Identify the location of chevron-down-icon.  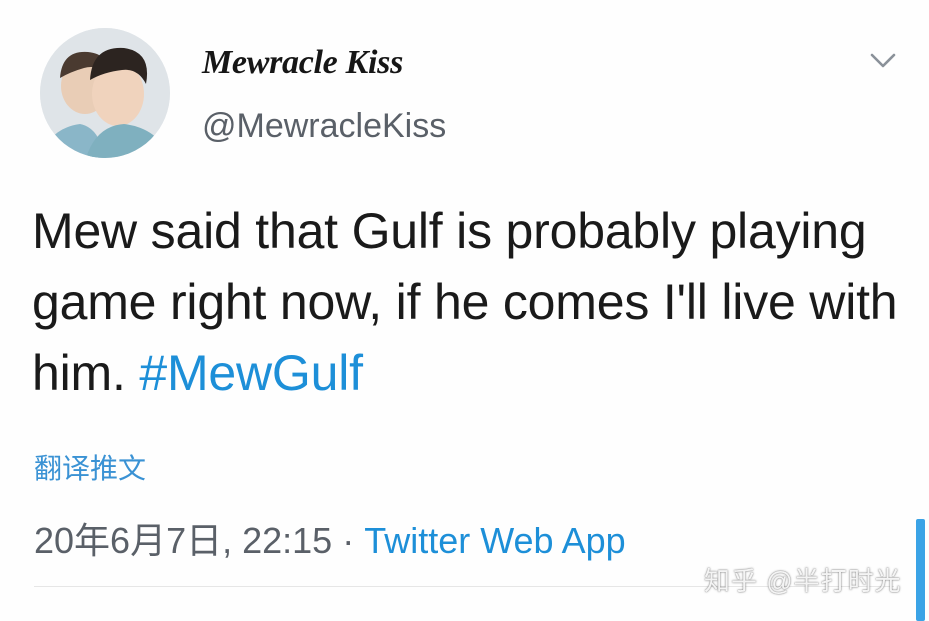
(883, 61).